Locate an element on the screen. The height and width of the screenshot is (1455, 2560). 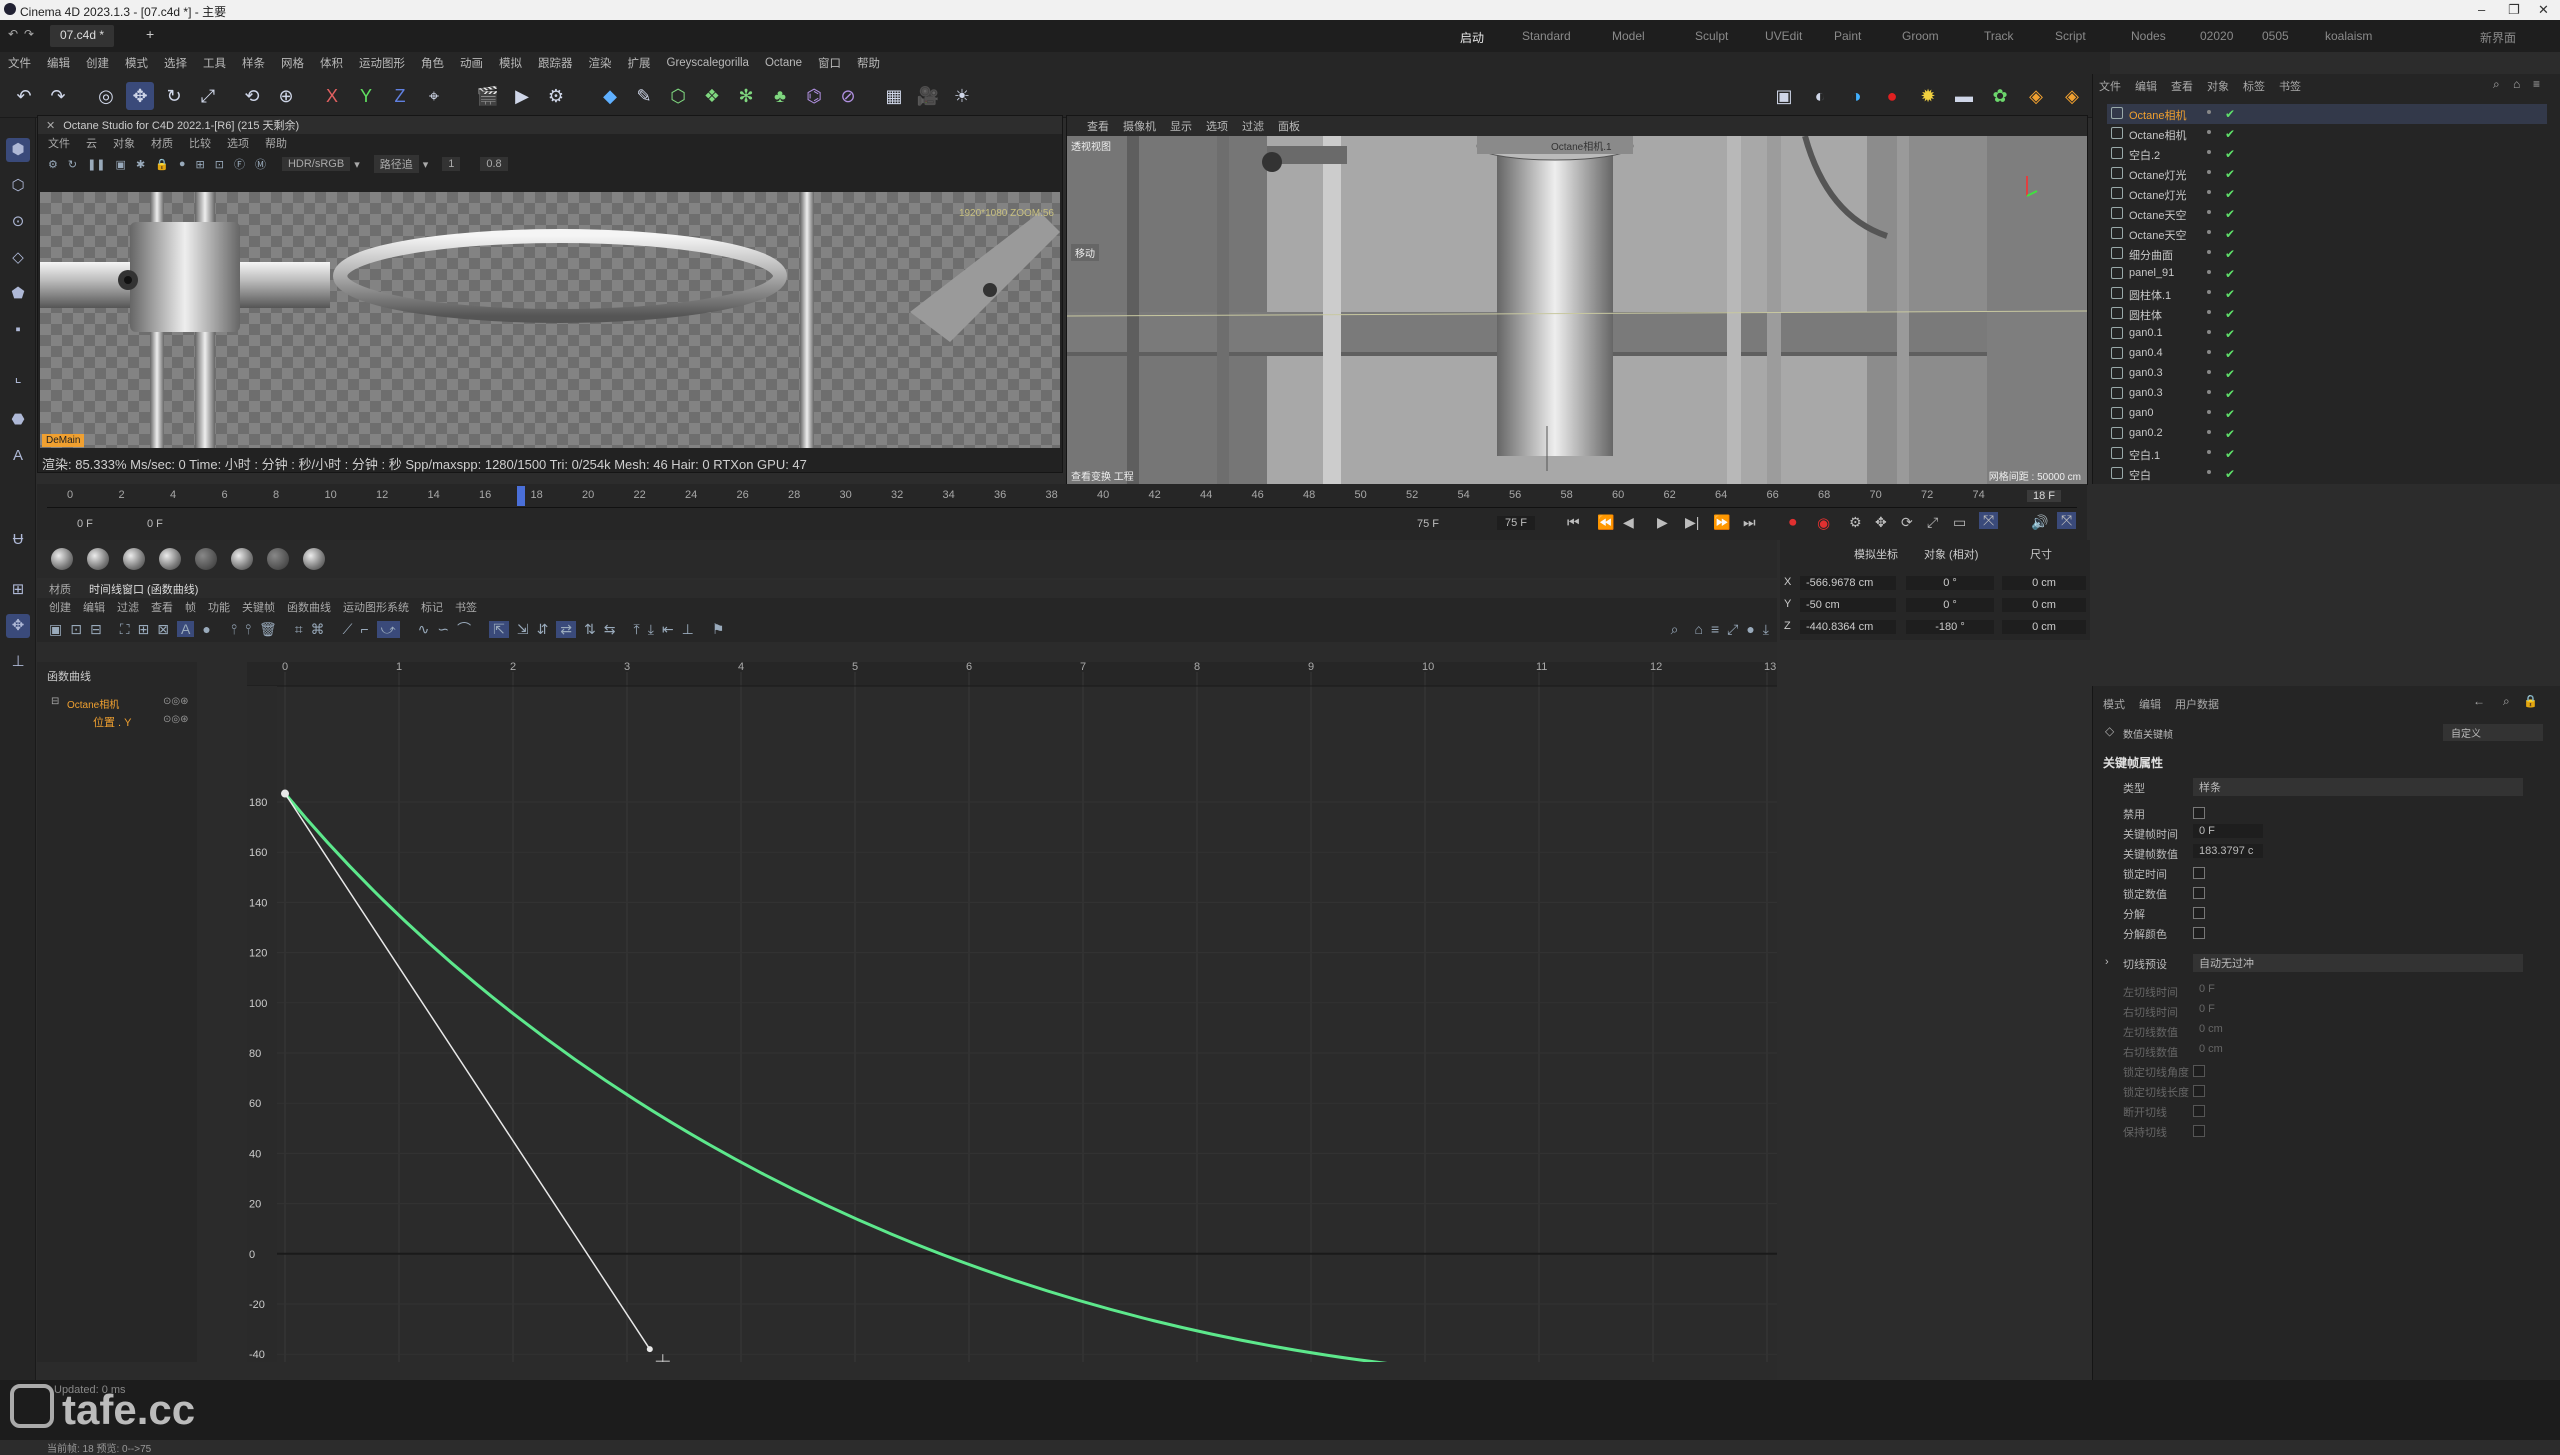
object-row: Octane灯光 ✔ is located at coordinates (2327, 194).